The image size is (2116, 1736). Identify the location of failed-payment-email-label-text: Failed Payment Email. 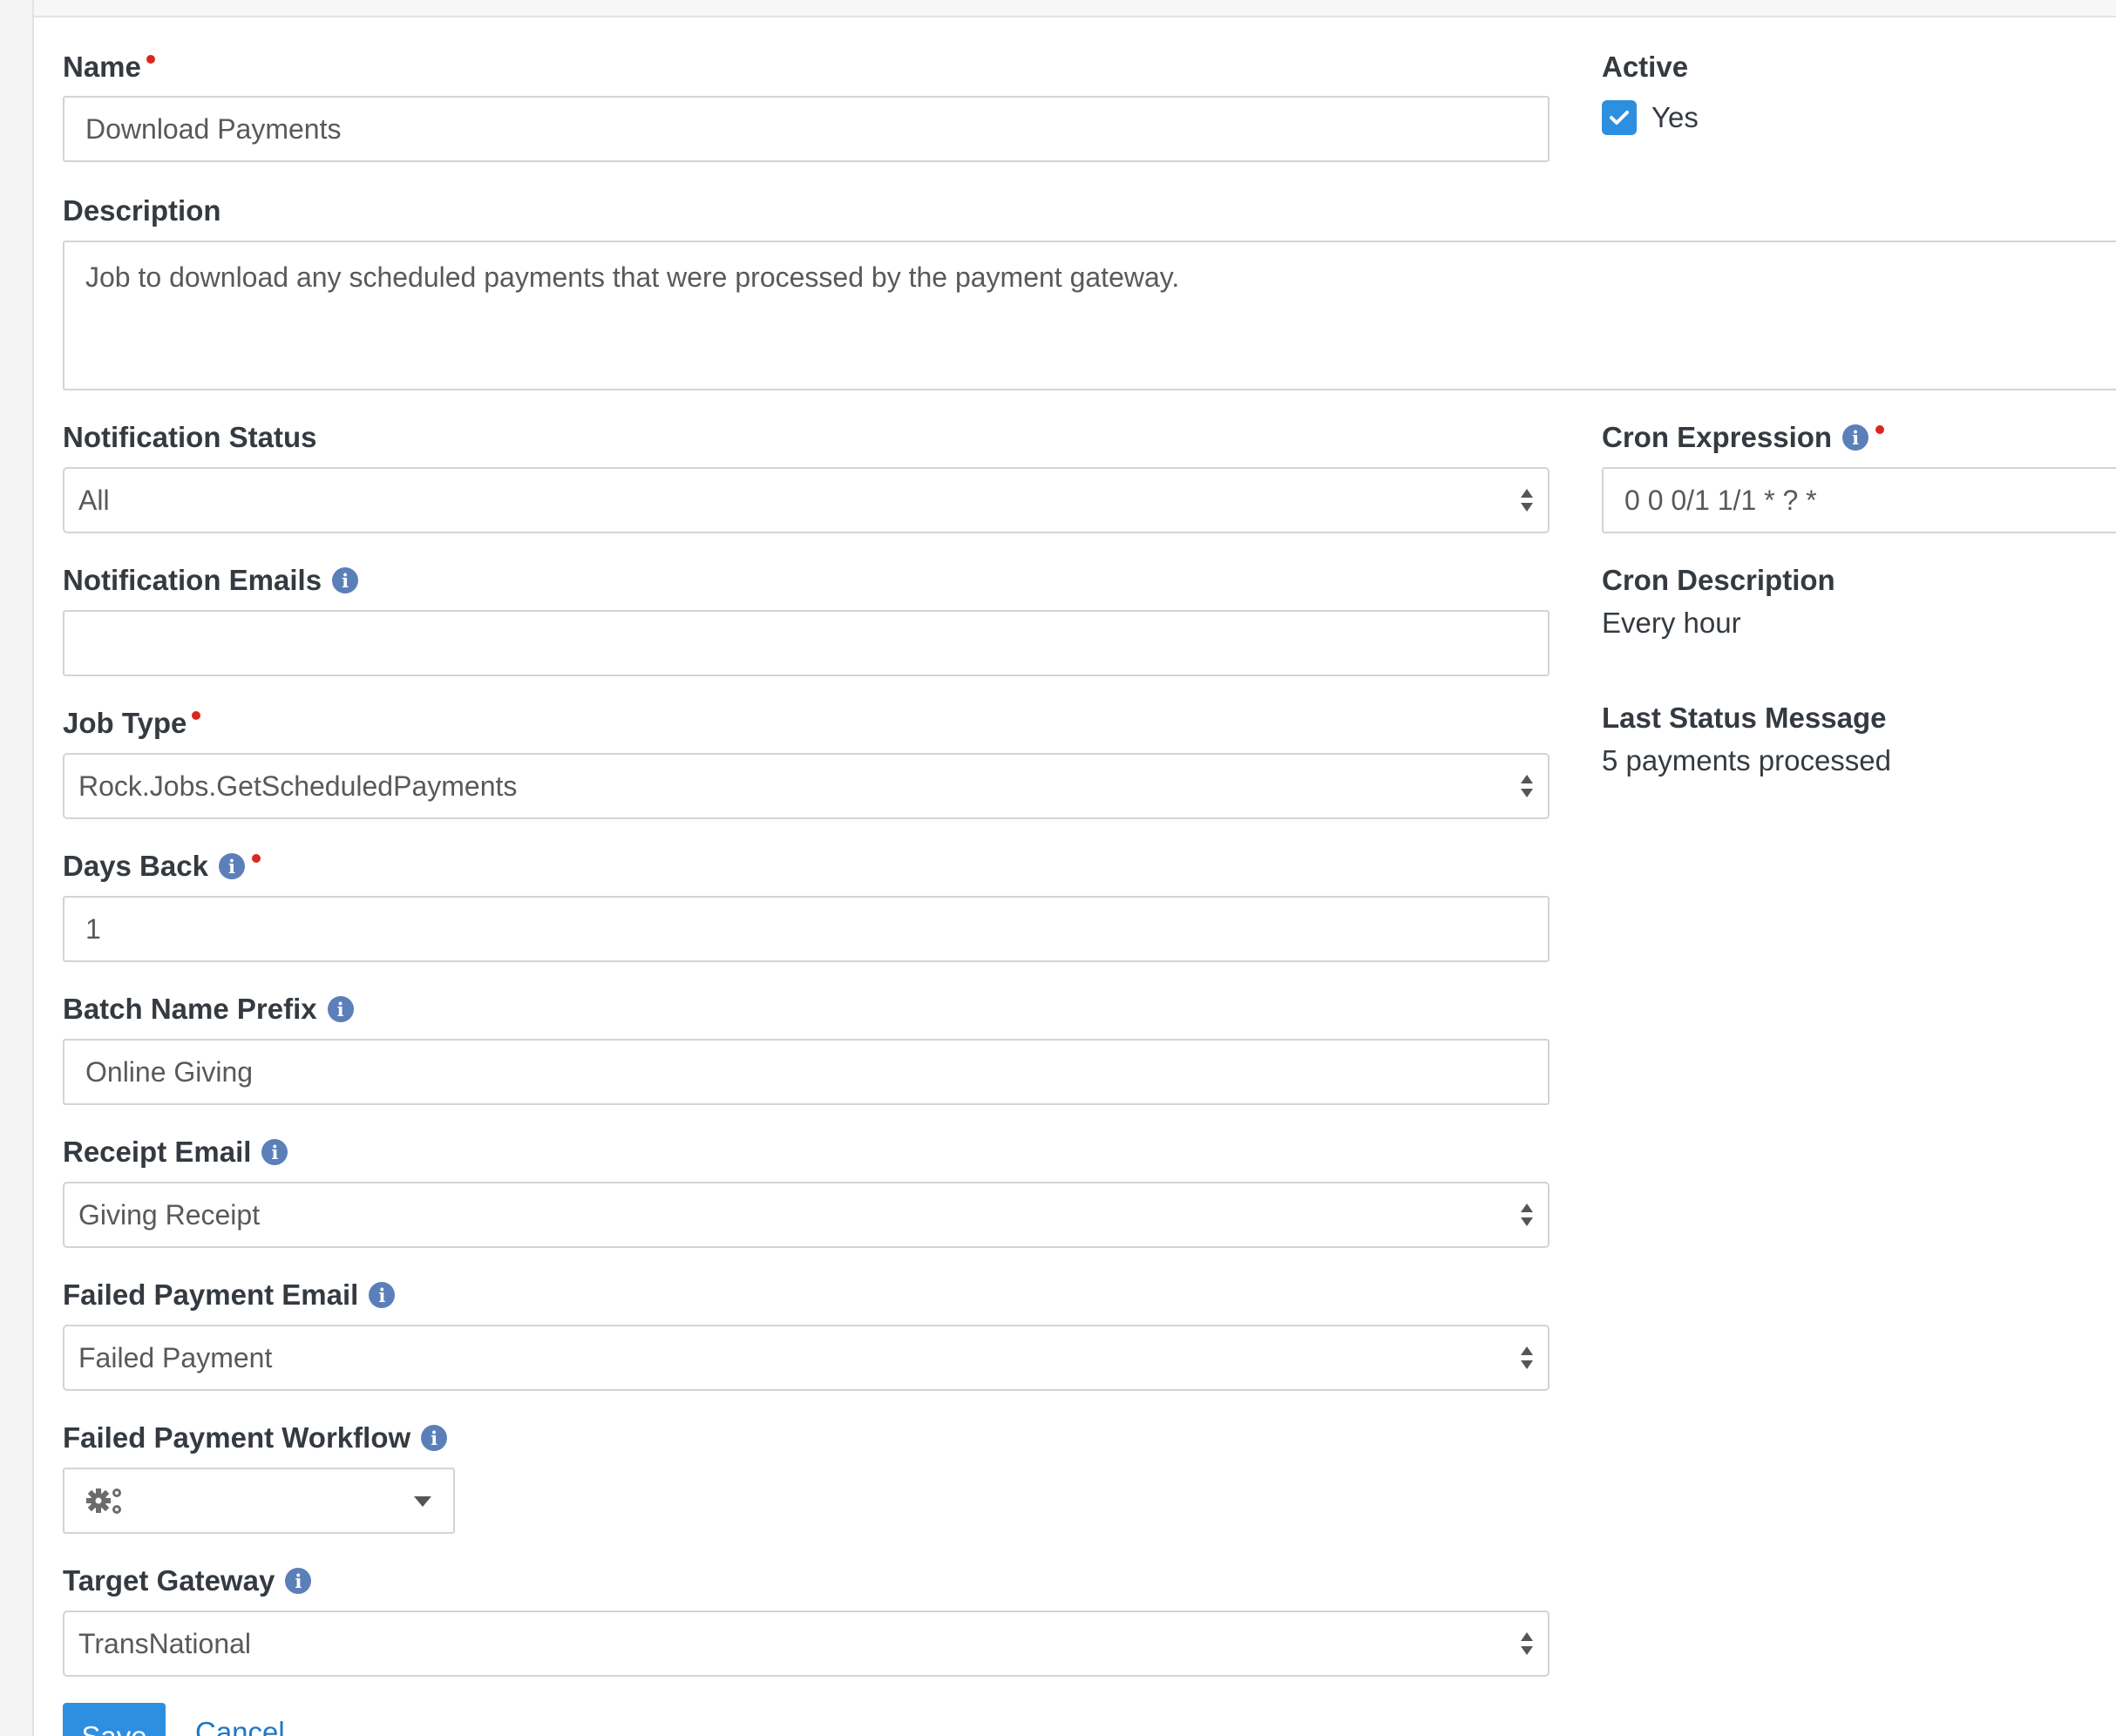
(211, 1294).